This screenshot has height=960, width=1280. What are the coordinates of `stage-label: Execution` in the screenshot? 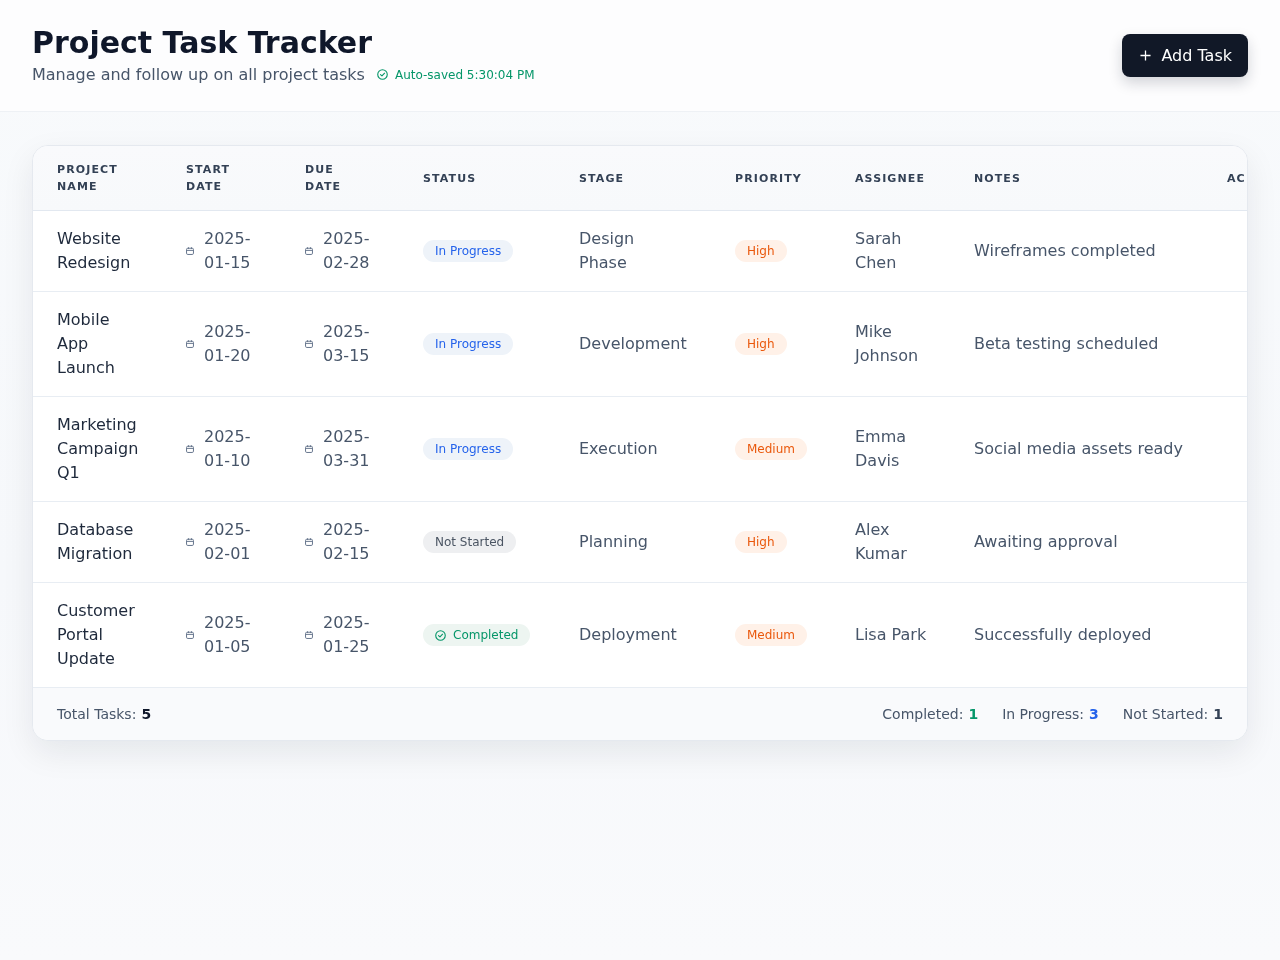 It's located at (618, 449).